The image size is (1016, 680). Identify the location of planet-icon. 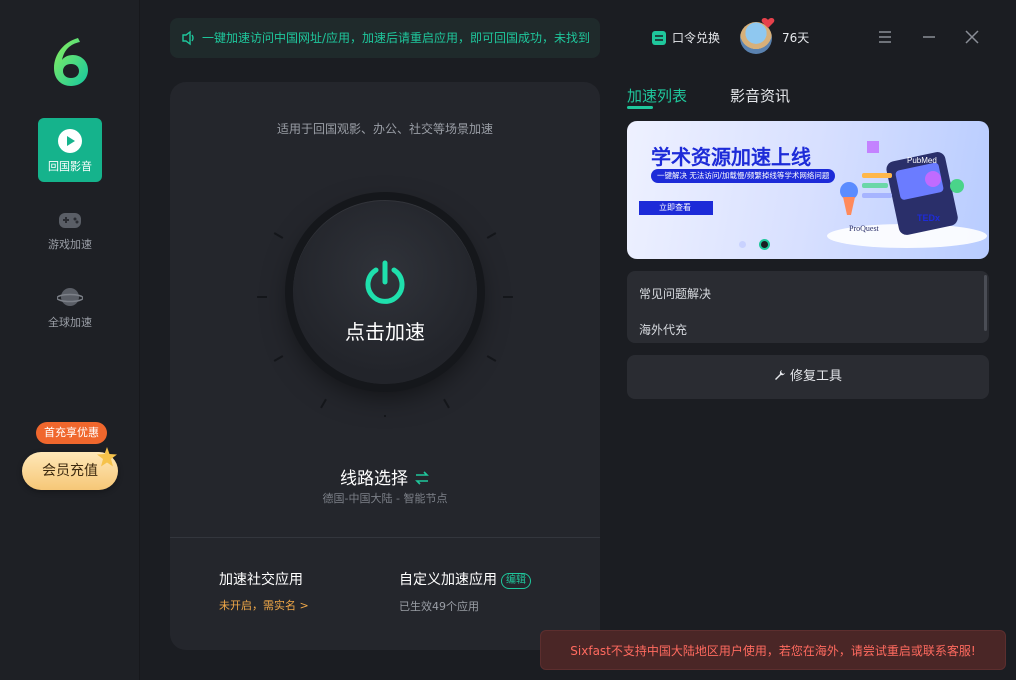
(70, 297).